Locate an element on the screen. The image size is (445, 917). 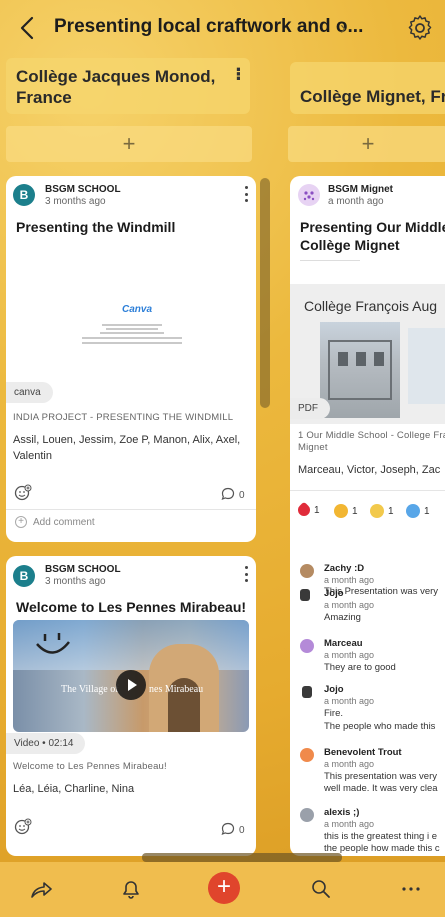
post-caption-line2: Mignet is located at coordinates (313, 447).